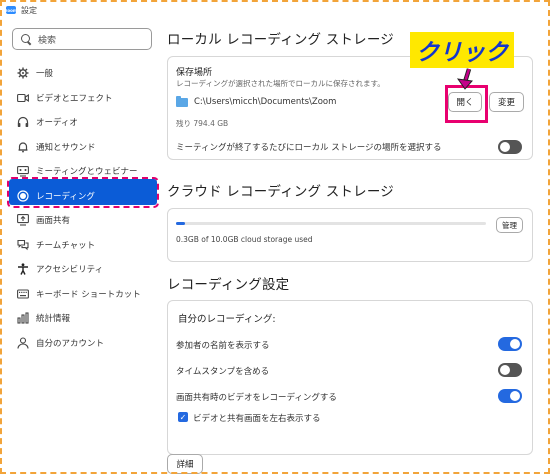  What do you see at coordinates (11, 10) in the screenshot?
I see `zoom-app-icon: zoom` at bounding box center [11, 10].